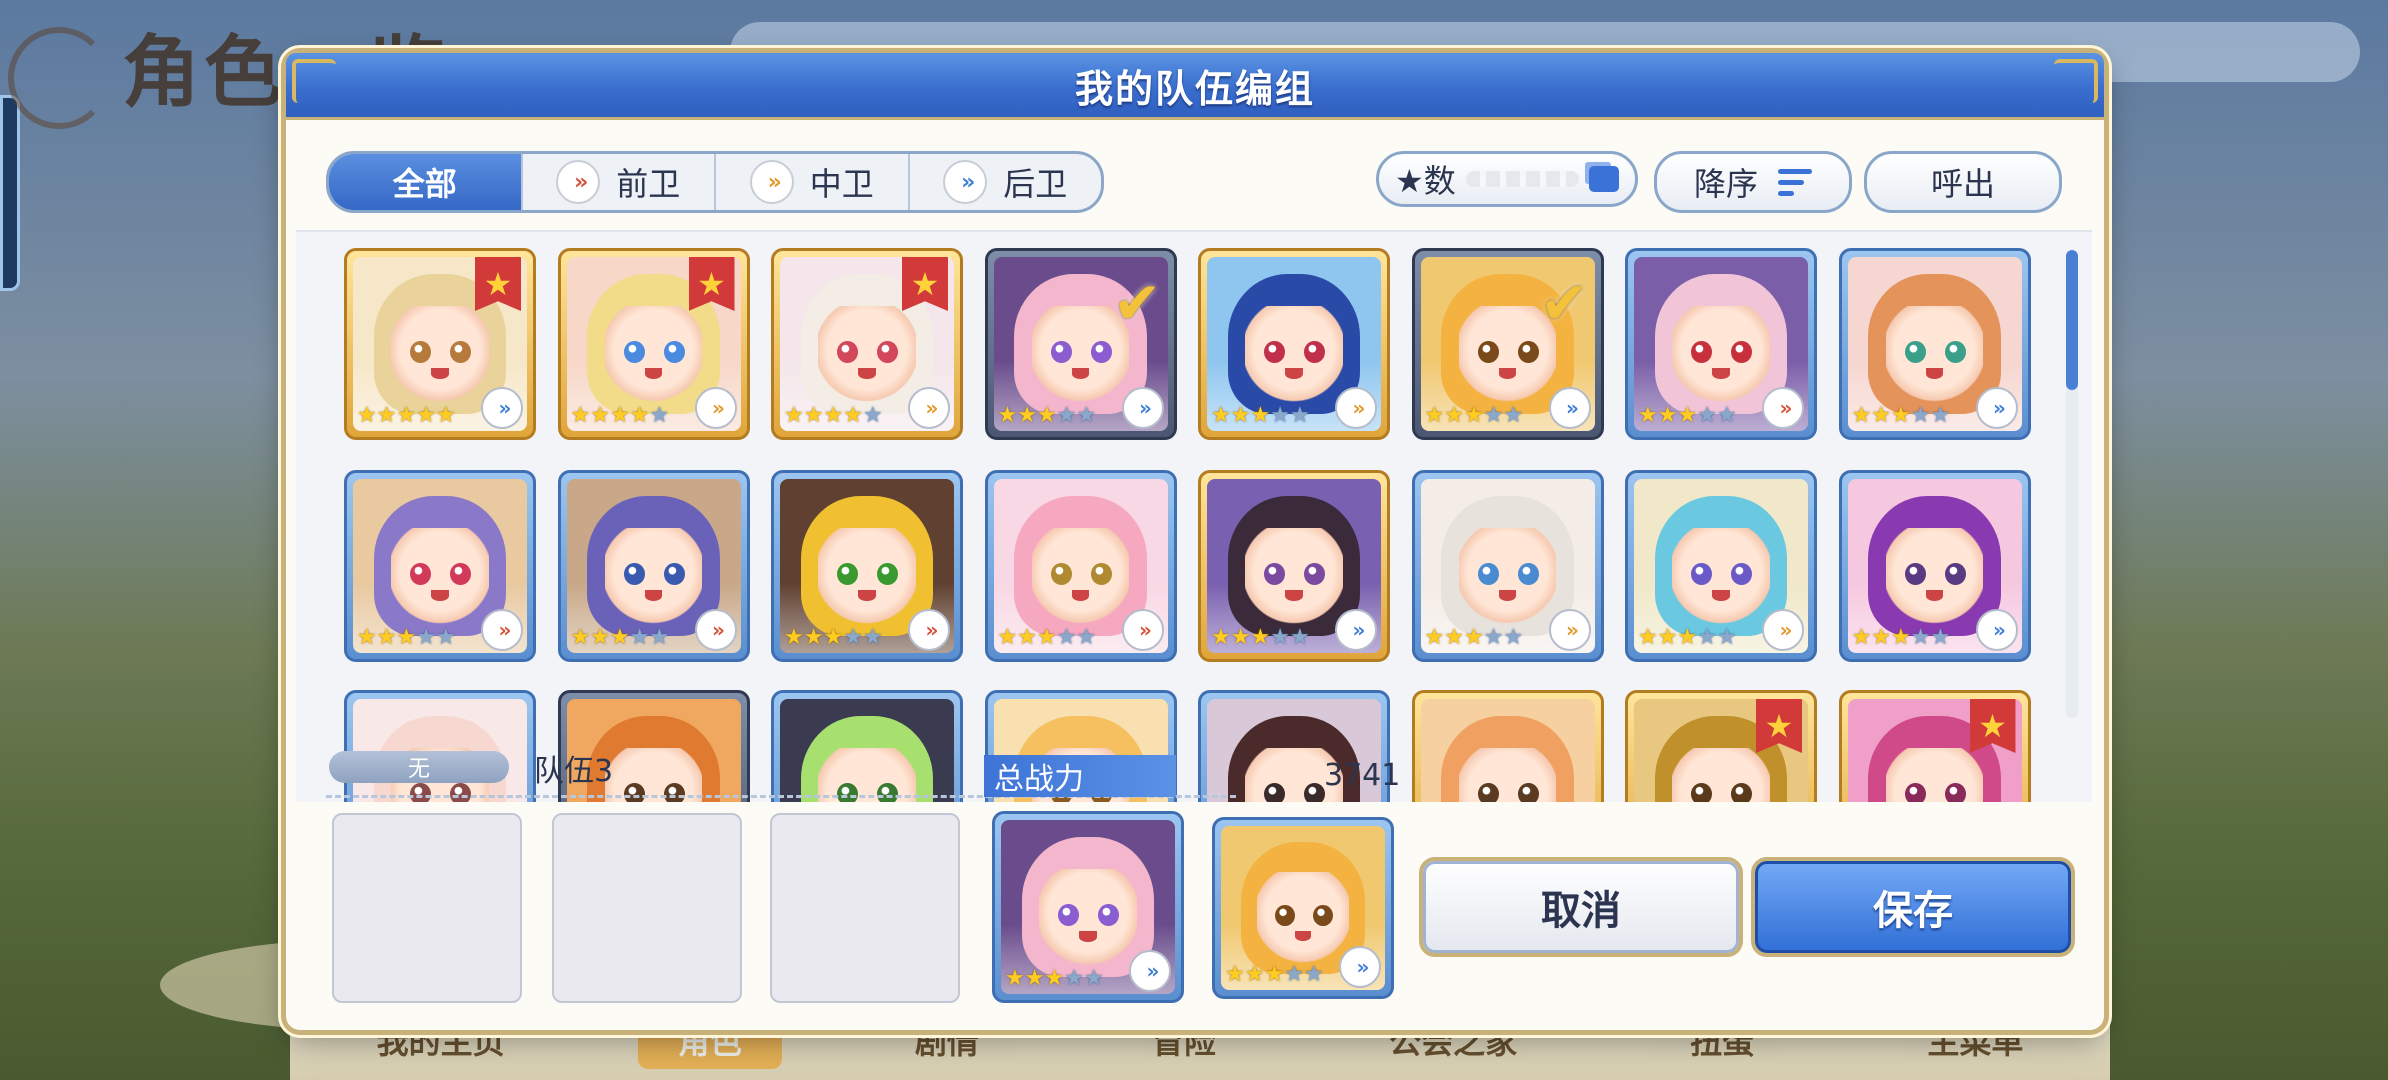 Image resolution: width=2388 pixels, height=1080 pixels. What do you see at coordinates (1006, 182) in the screenshot?
I see `tab-back: » 后卫` at bounding box center [1006, 182].